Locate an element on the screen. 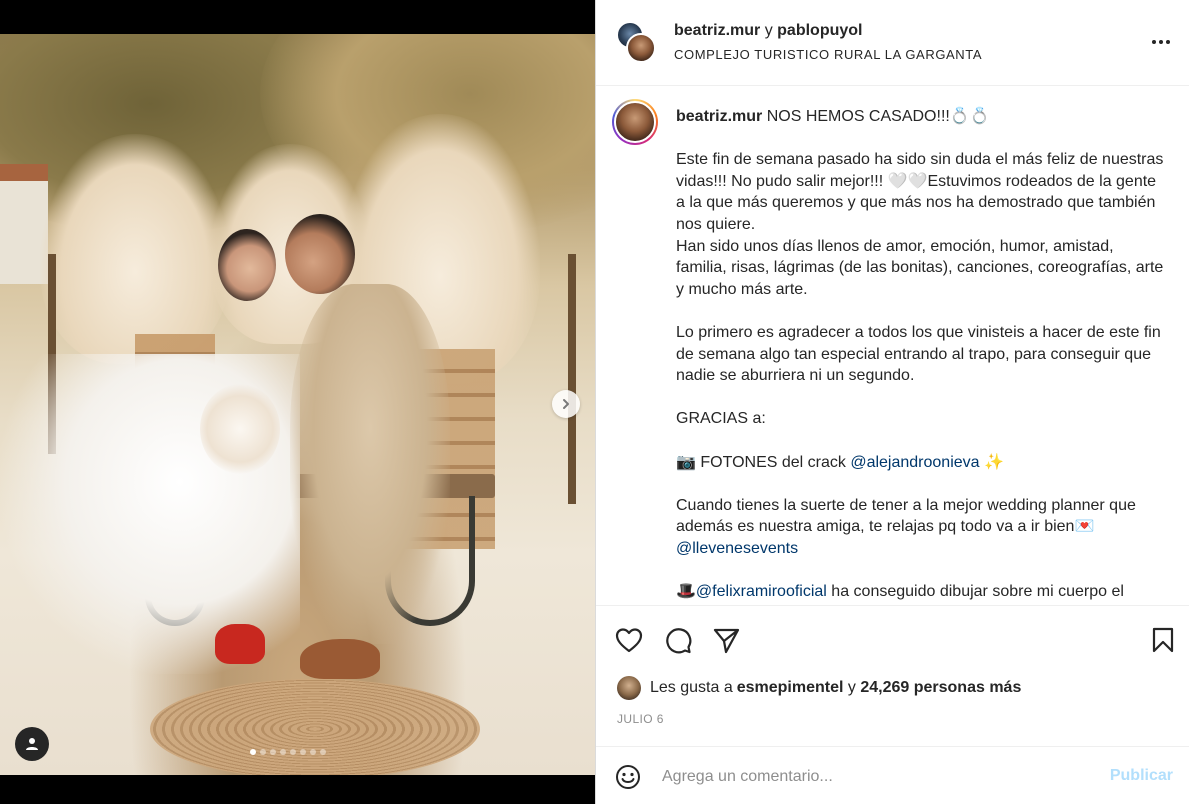  comment-button is located at coordinates (678, 640).